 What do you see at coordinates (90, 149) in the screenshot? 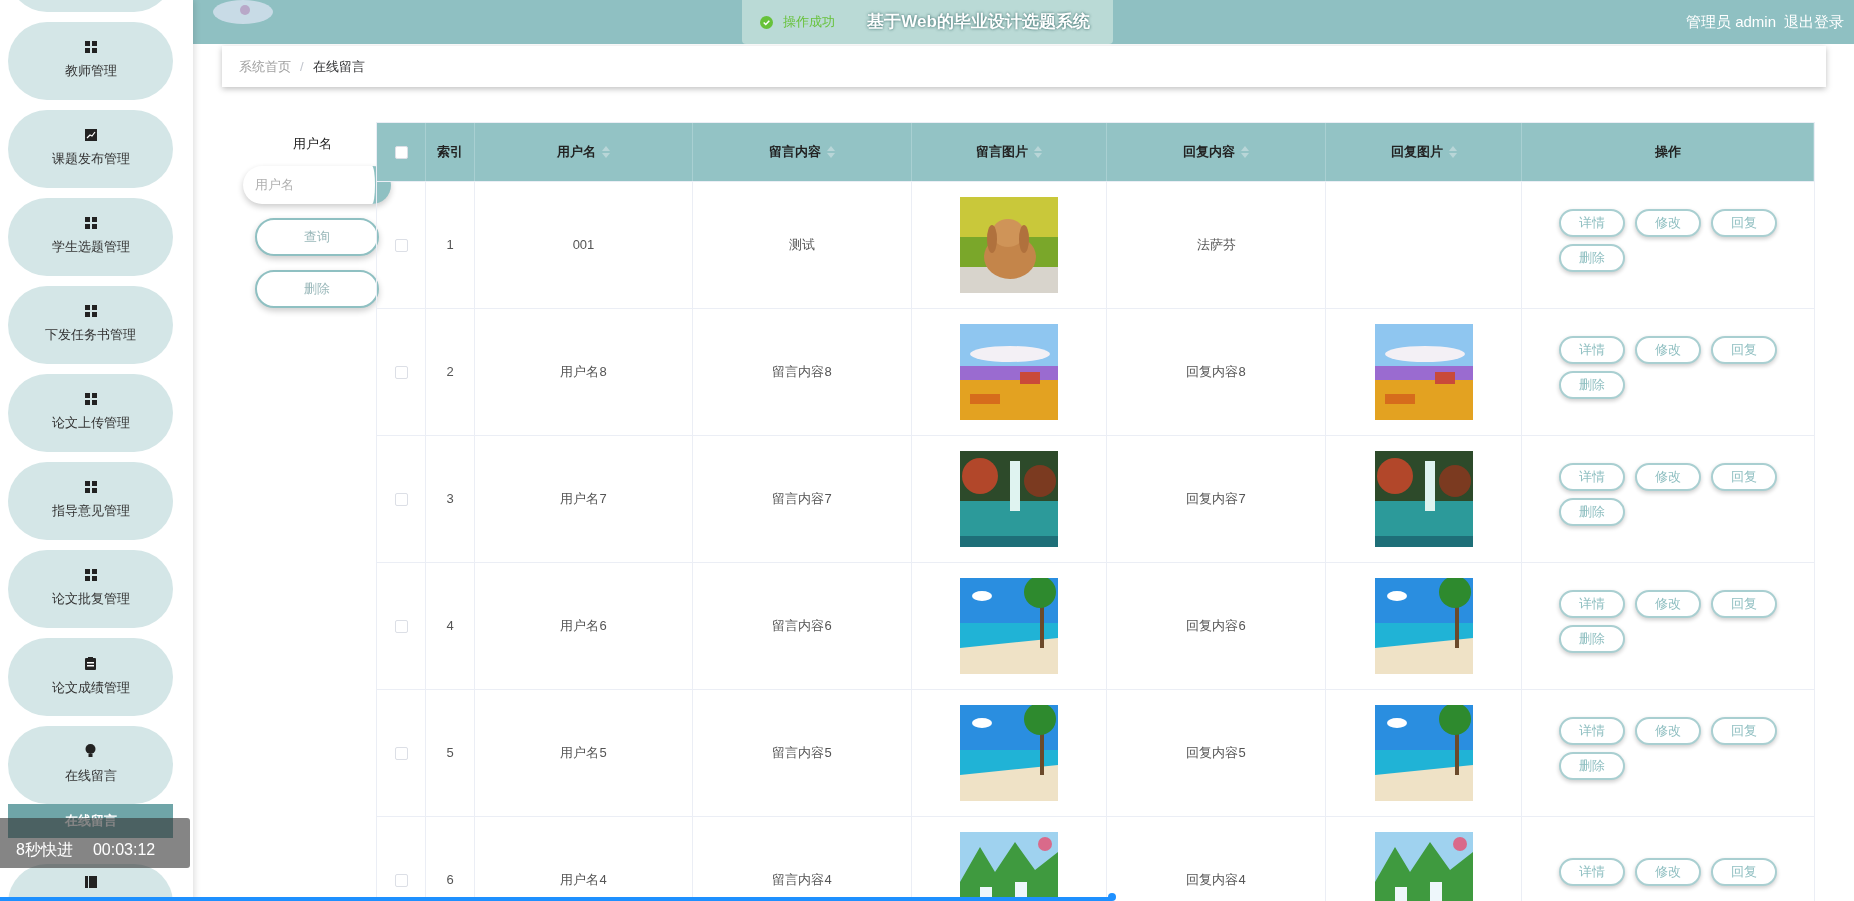
I see `sidebar-item: 课题发布管理` at bounding box center [90, 149].